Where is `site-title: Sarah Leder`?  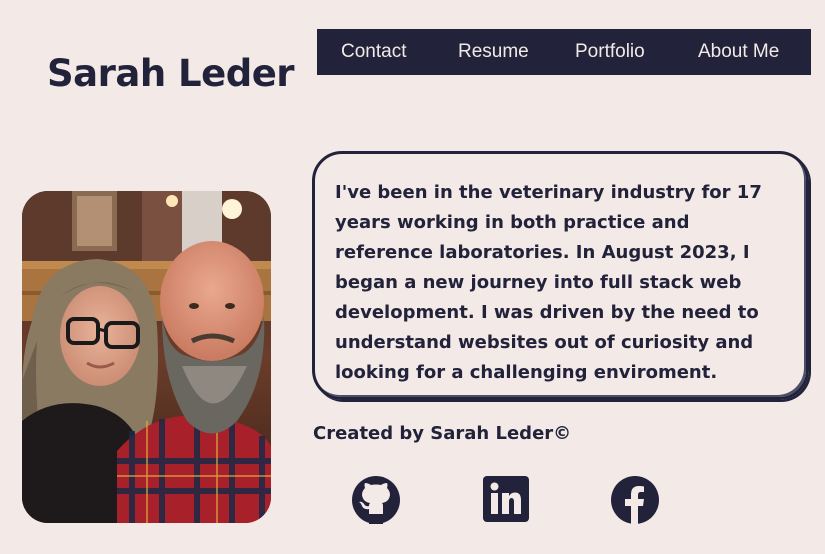 site-title: Sarah Leder is located at coordinates (171, 73).